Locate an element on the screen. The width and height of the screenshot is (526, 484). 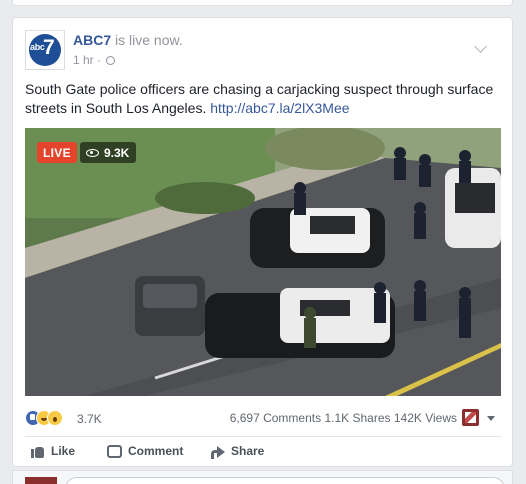
like-button: Like is located at coordinates (53, 451).